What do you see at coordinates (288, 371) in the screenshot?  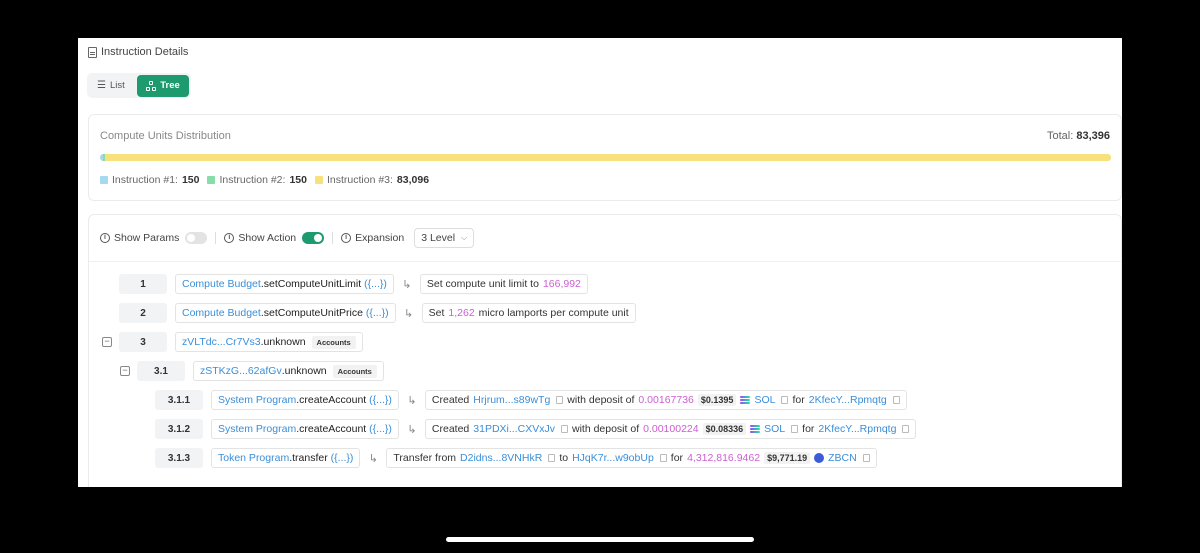 I see `instruction-call: zSTKzG...62afGv .unknown Accounts` at bounding box center [288, 371].